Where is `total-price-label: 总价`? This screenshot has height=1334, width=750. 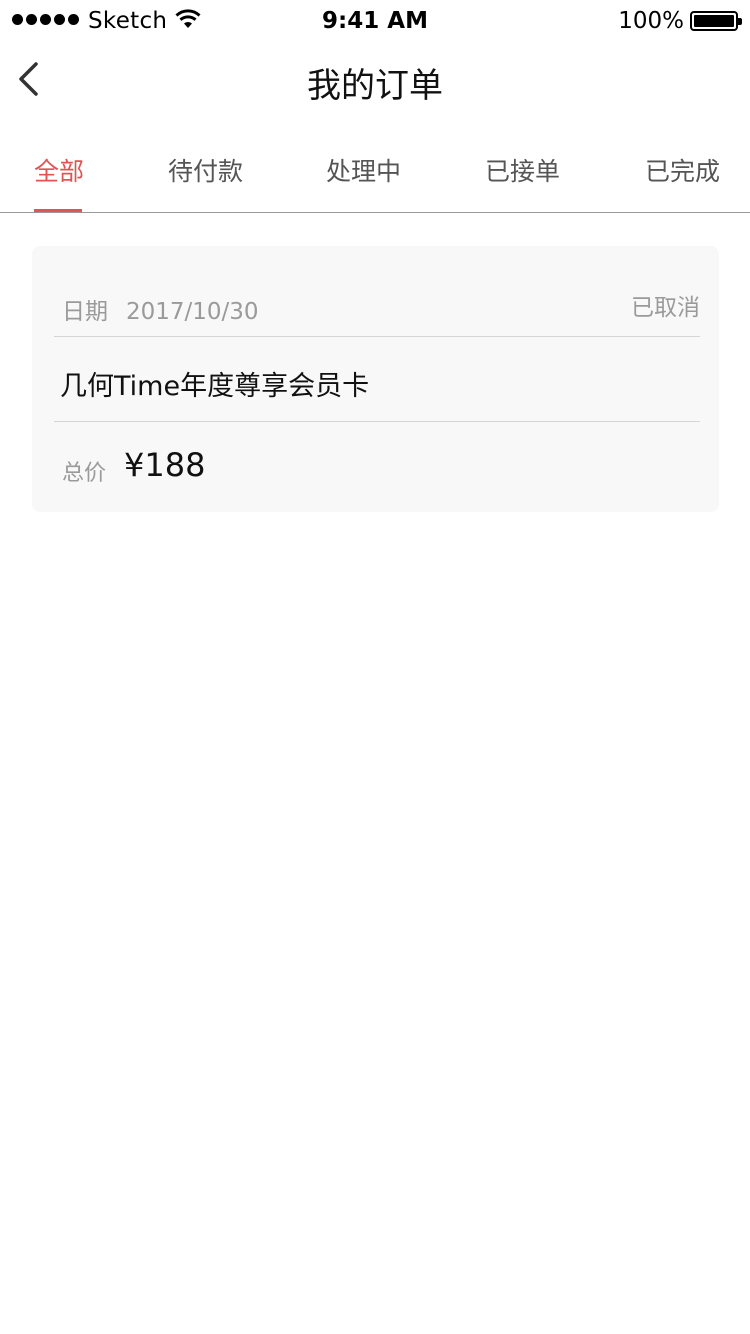 total-price-label: 总价 is located at coordinates (84, 473).